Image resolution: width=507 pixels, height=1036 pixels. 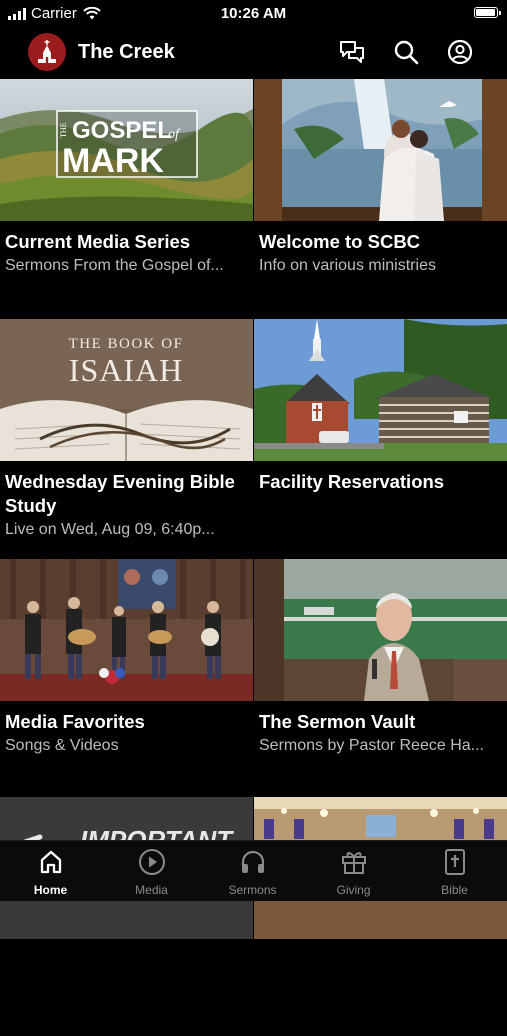 I want to click on tab-sermons: Sermons, so click(x=252, y=872).